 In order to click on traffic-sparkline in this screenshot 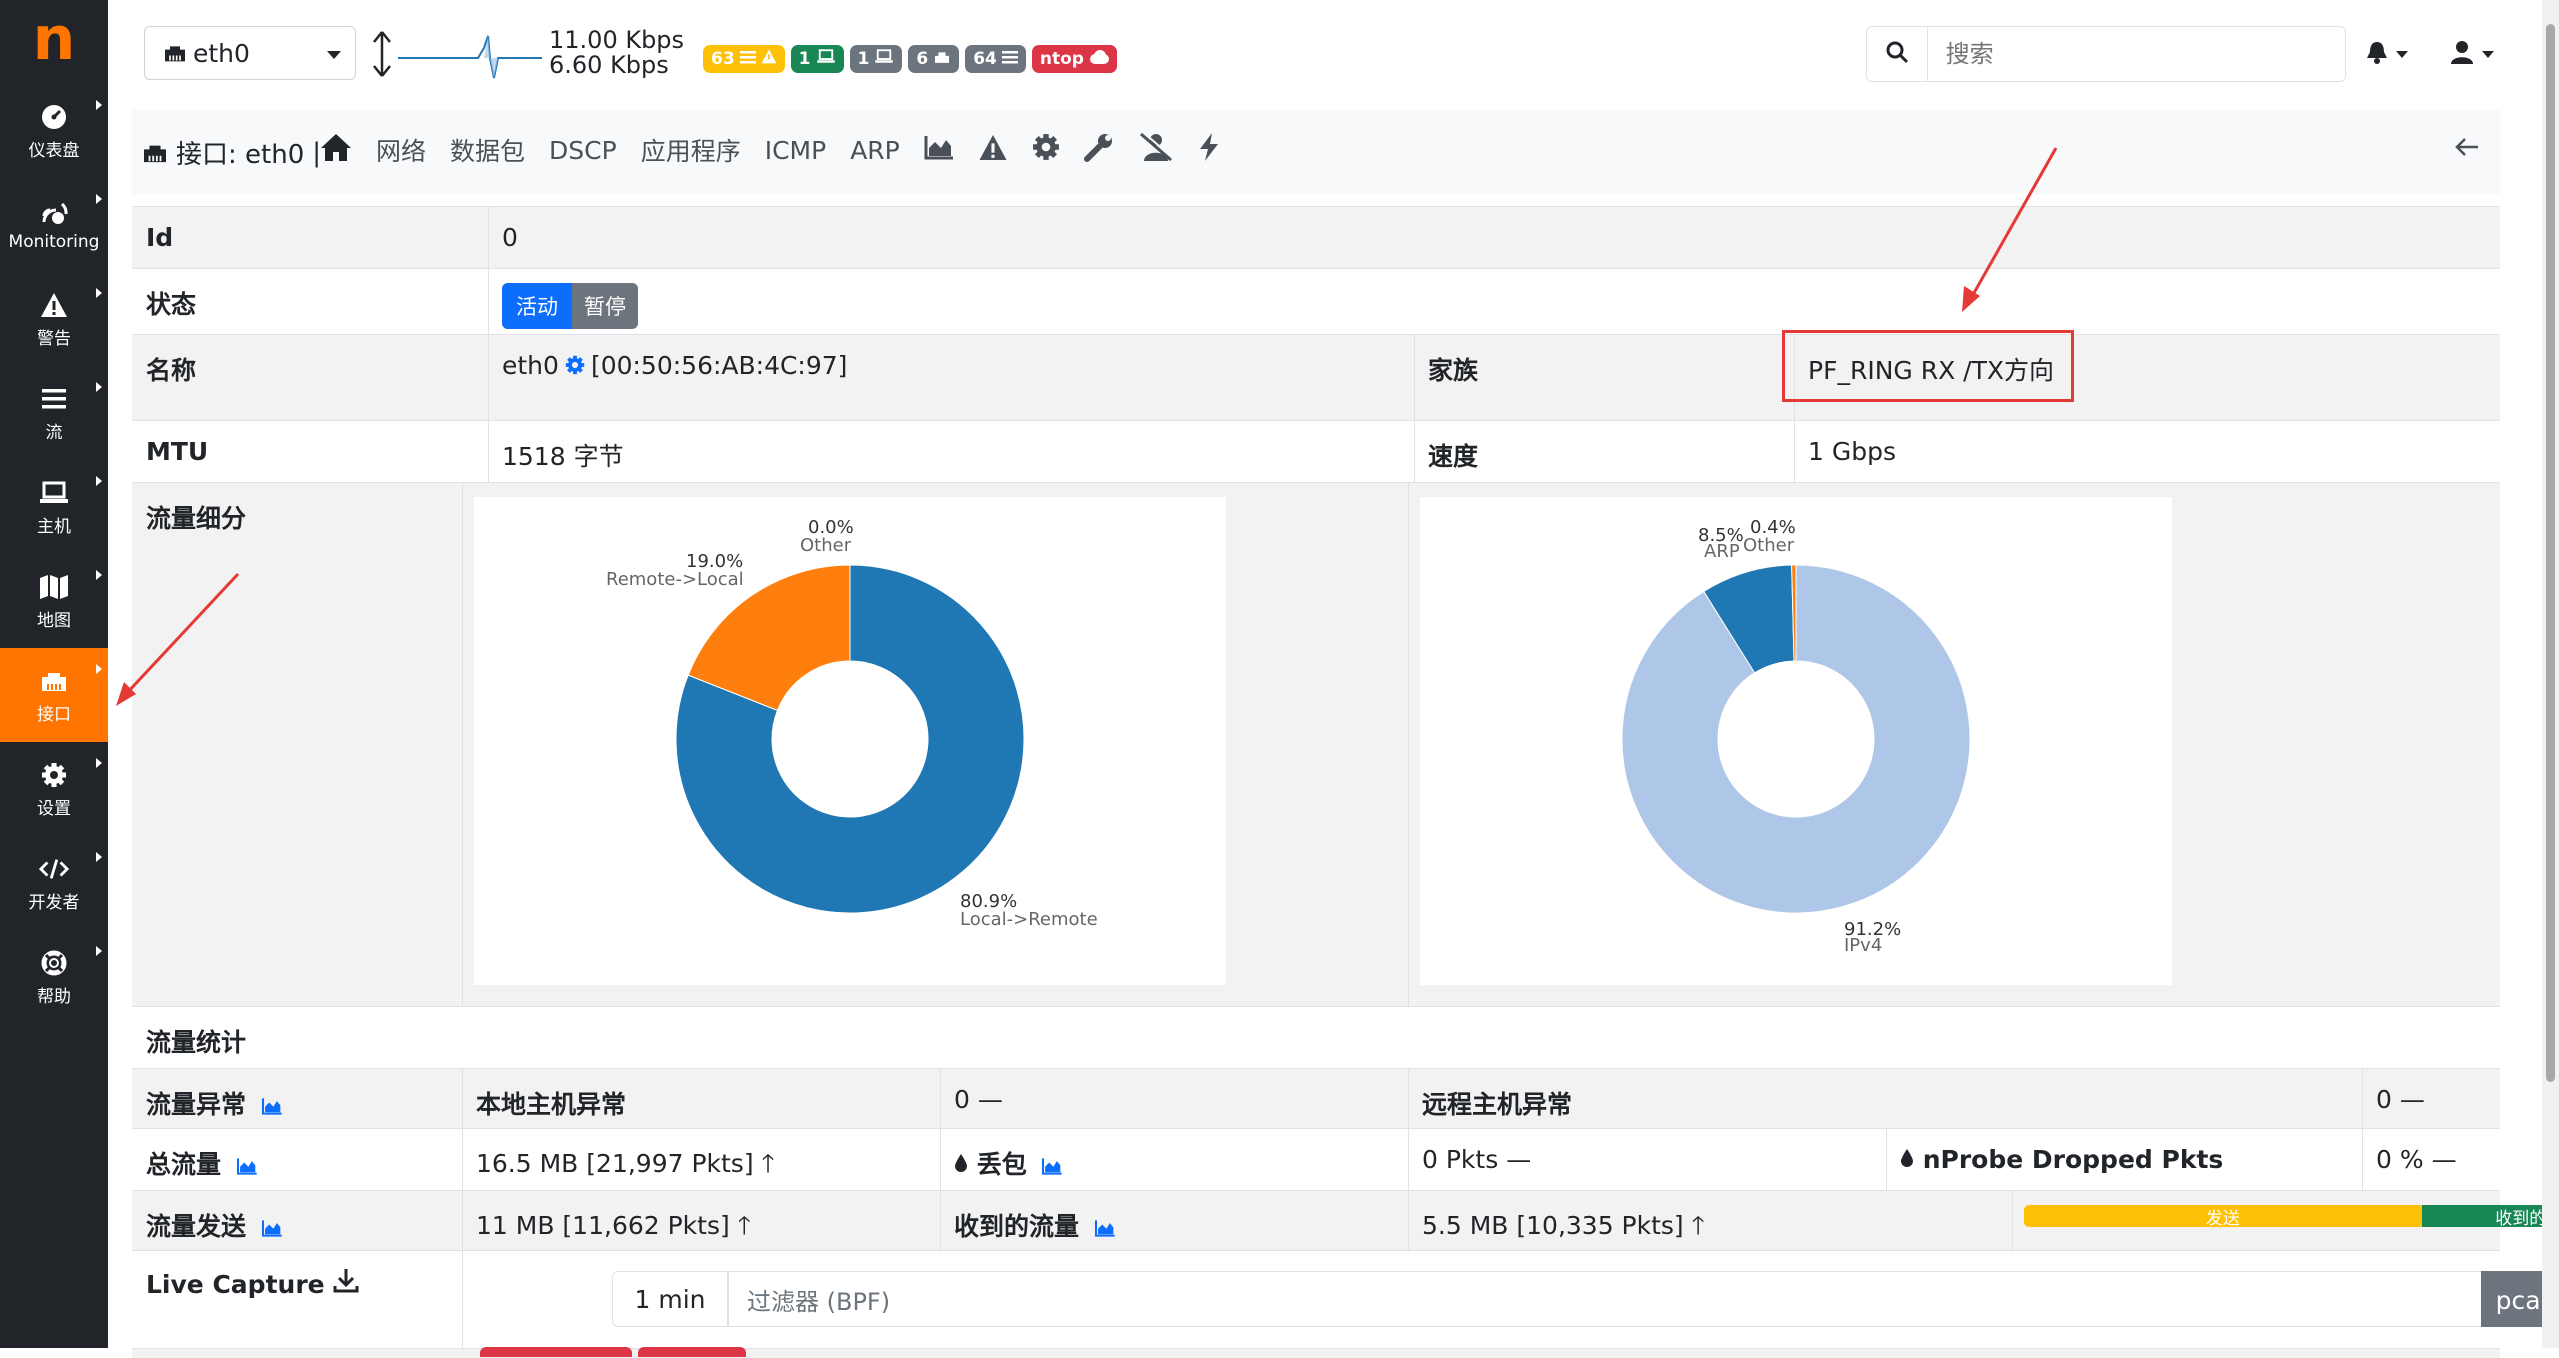, I will do `click(470, 59)`.